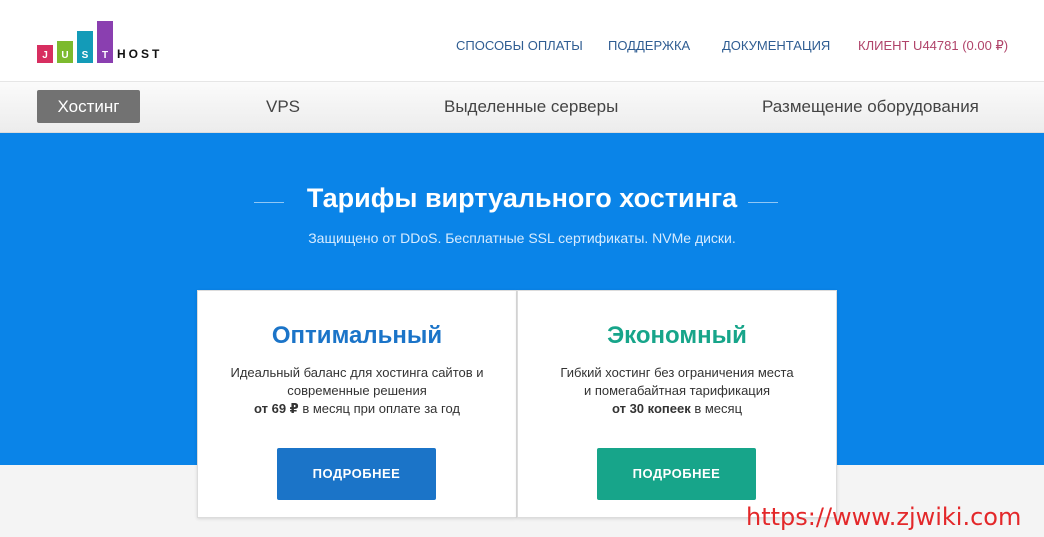 This screenshot has height=537, width=1044. I want to click on documentation-link: ДОКУМЕНТАЦИЯ, so click(776, 45).